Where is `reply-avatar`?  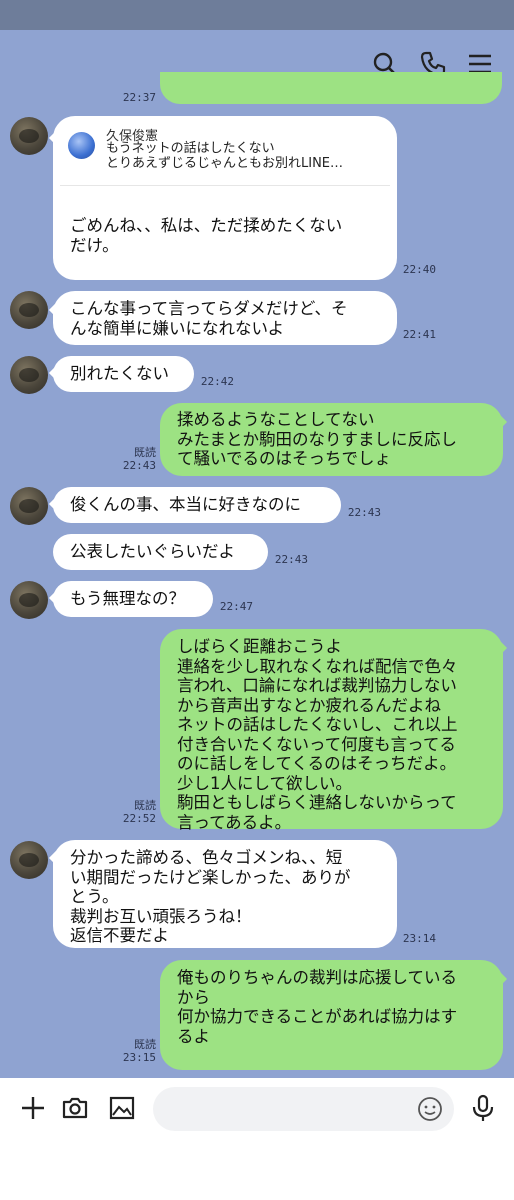 reply-avatar is located at coordinates (81, 145).